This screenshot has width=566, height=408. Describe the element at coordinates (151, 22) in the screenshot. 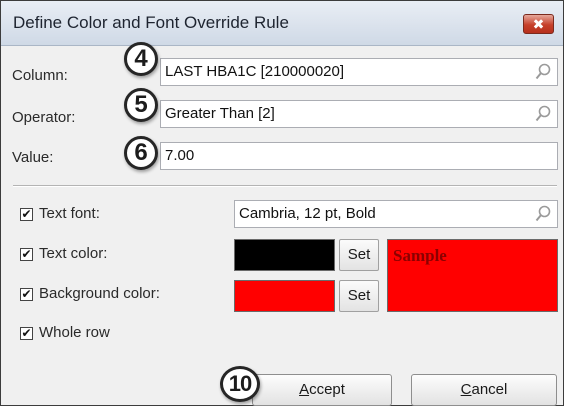

I see `dialog-title: Define Color and Font Override Rule` at that location.